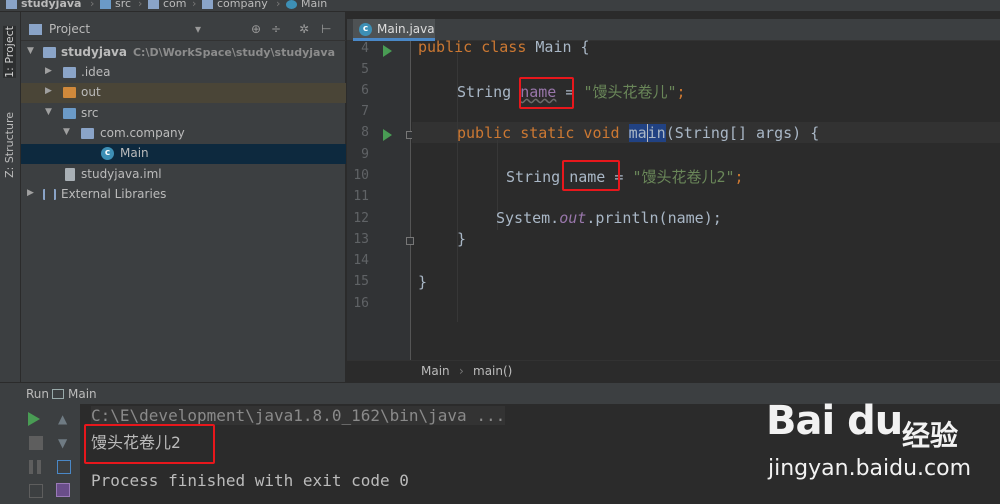 This screenshot has width=1000, height=504. Describe the element at coordinates (380, 204) in the screenshot. I see `line-number-gutter: 4 5 6 7 8 9 10 11 12 13 14 15 16` at that location.